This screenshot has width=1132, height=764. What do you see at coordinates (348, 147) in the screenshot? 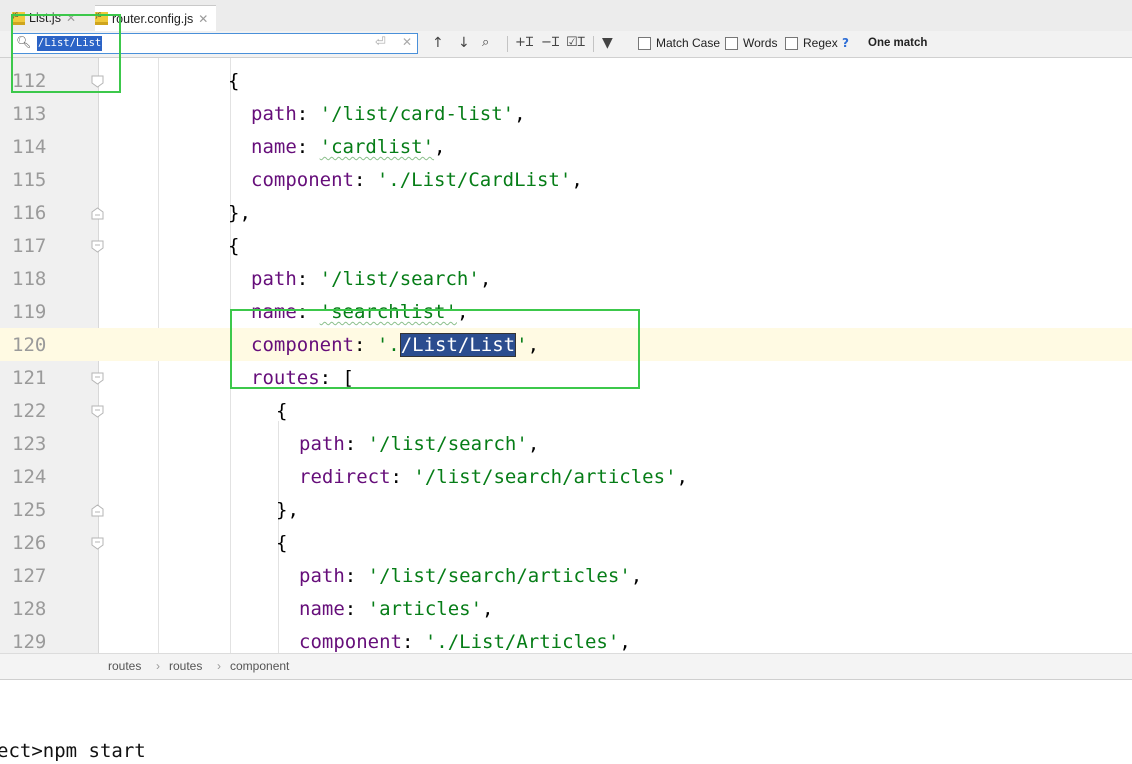
I see `code-text: name: 'cardlist',` at bounding box center [348, 147].